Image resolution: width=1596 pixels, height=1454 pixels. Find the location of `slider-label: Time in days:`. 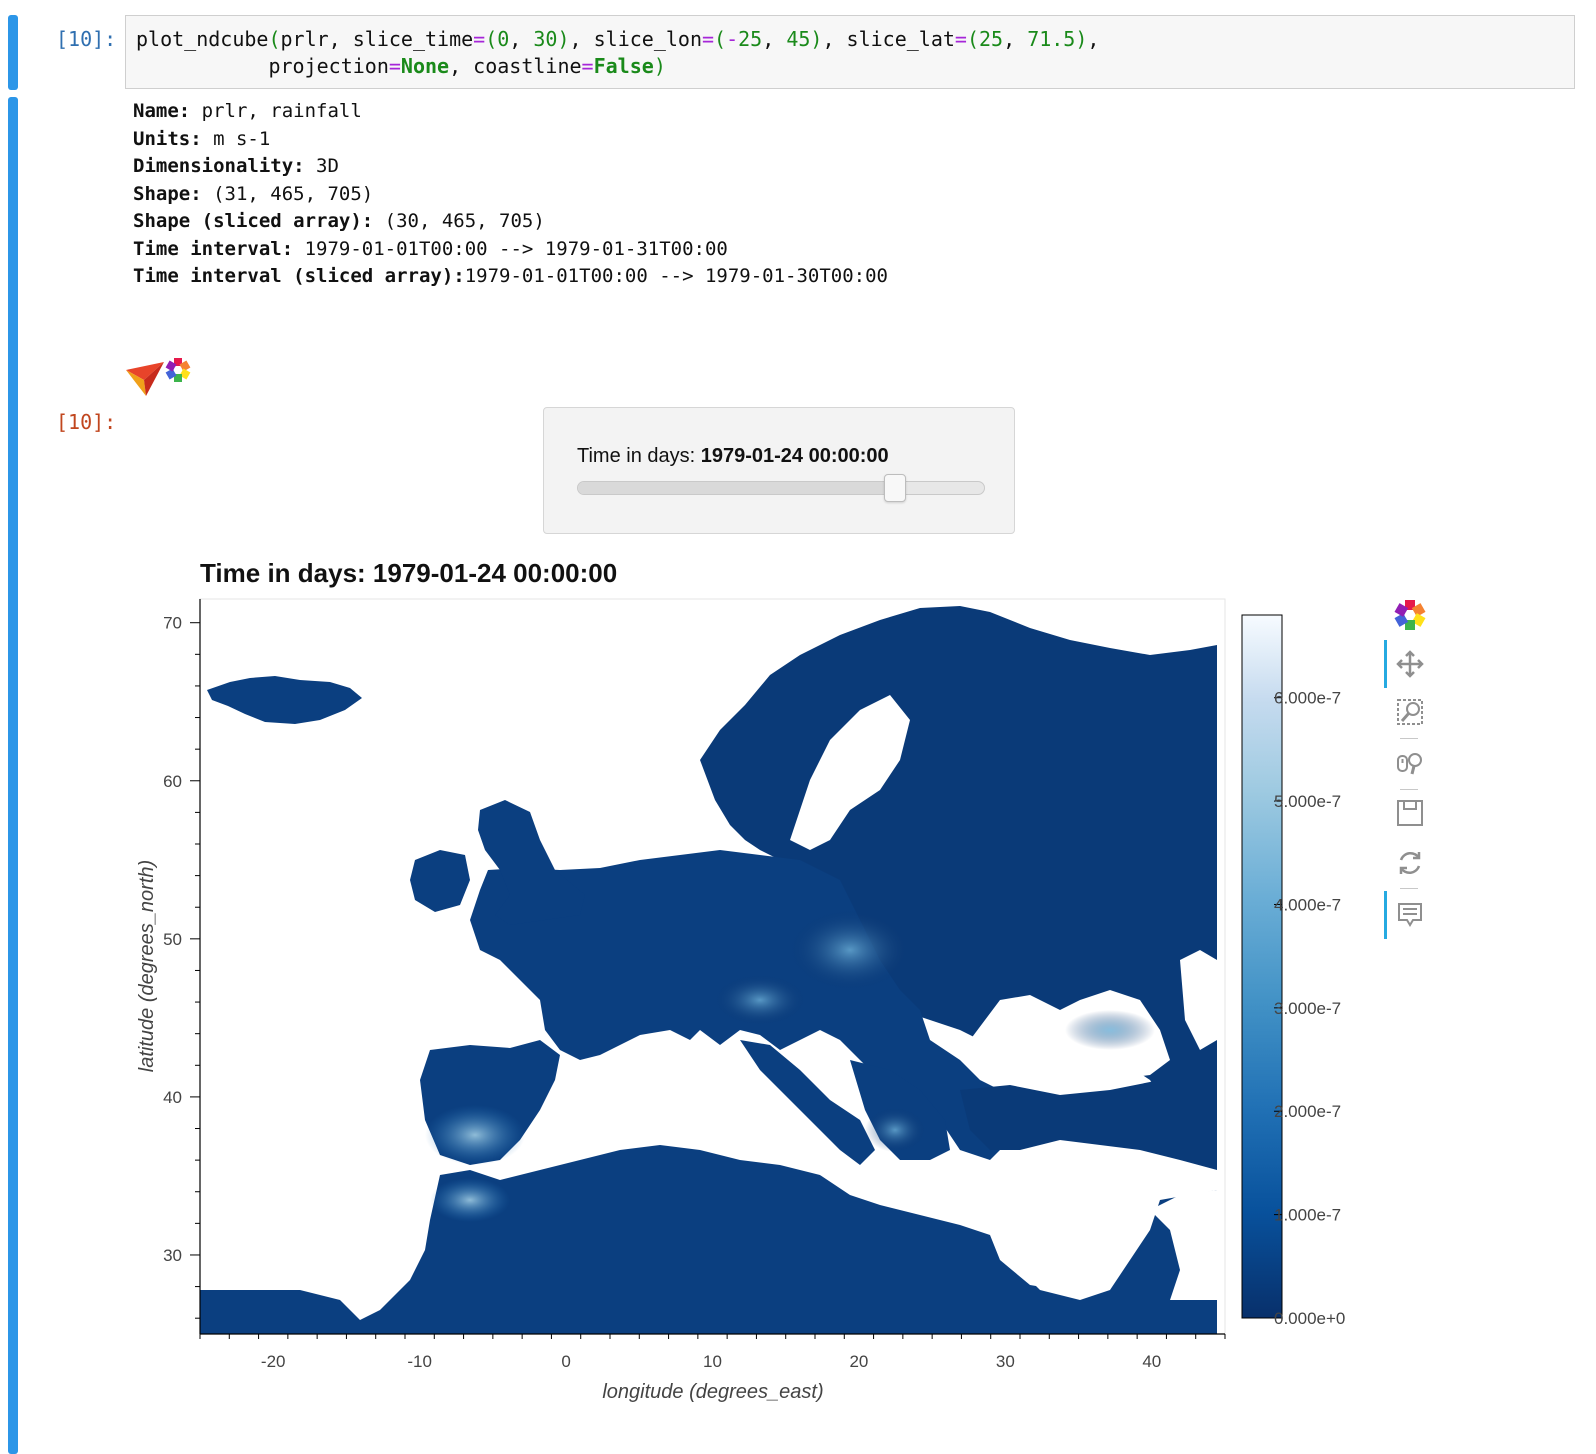

slider-label: Time in days: is located at coordinates (639, 456).